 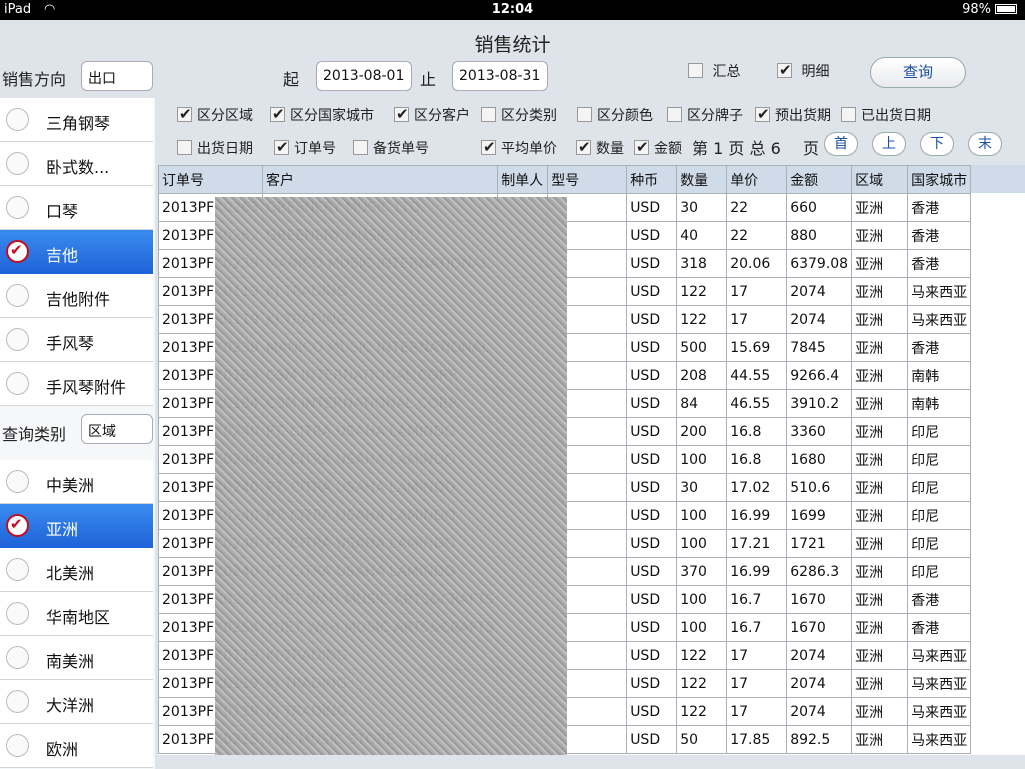 I want to click on option-checkbox: 区分类别, so click(x=519, y=115).